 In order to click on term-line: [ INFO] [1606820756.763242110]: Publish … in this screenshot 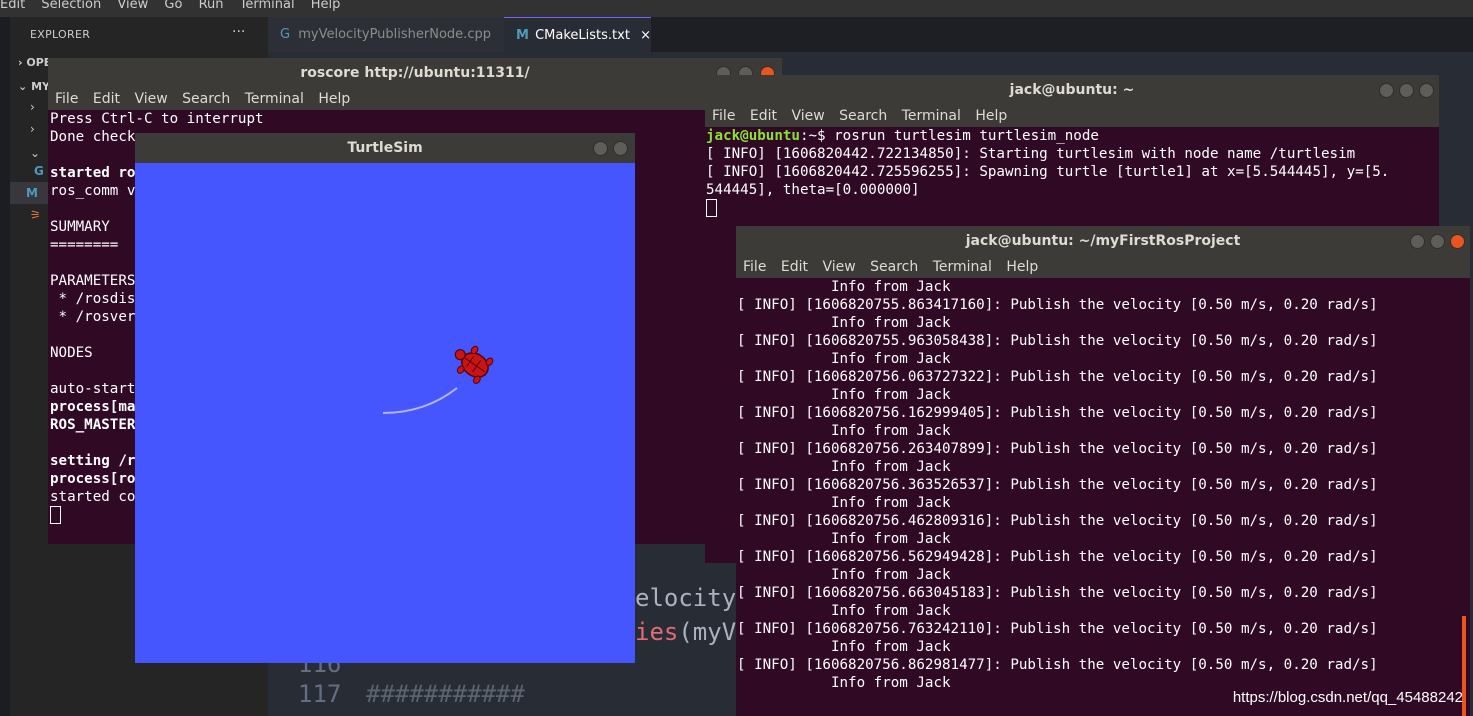, I will do `click(1057, 629)`.